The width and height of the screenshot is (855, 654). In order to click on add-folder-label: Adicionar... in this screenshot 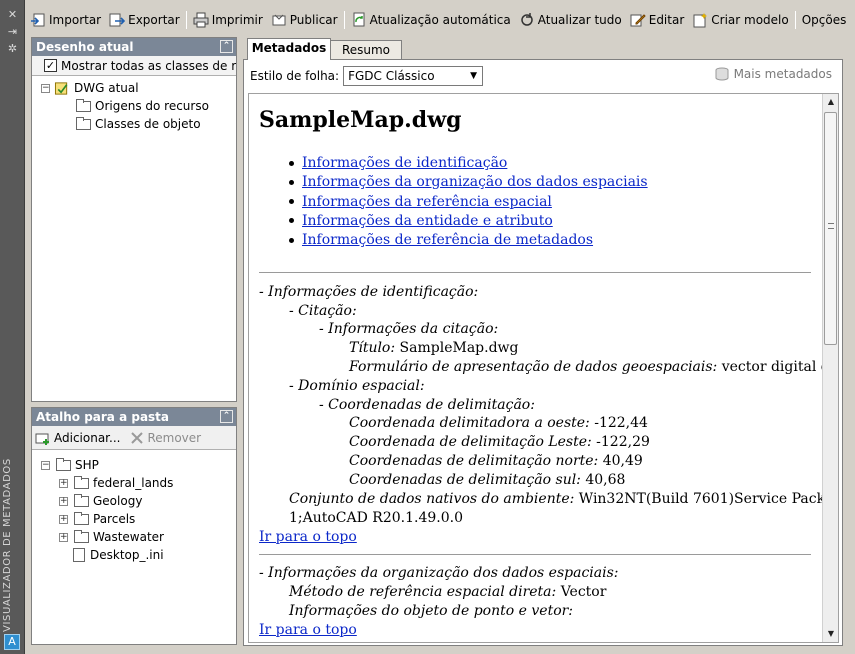, I will do `click(87, 437)`.